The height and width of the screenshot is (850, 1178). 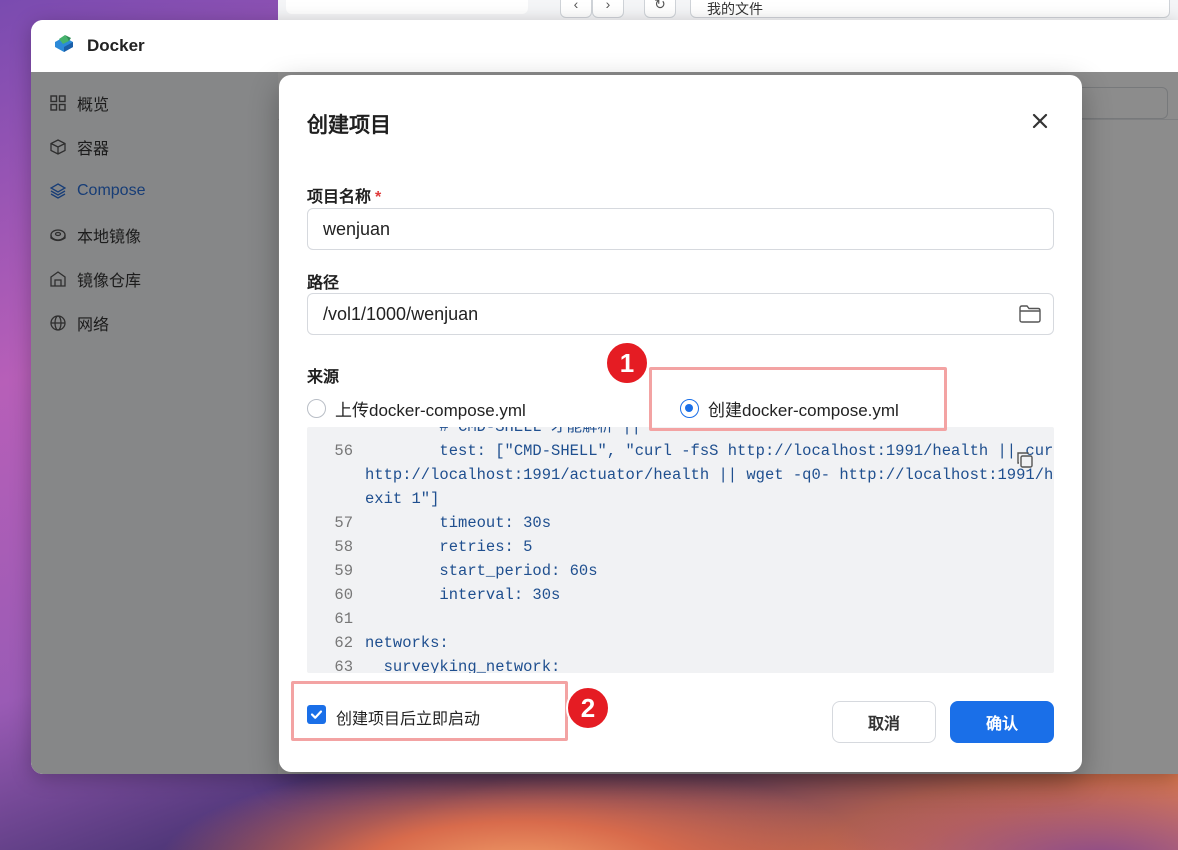 I want to click on line-text: surveyking_network:, so click(x=463, y=665).